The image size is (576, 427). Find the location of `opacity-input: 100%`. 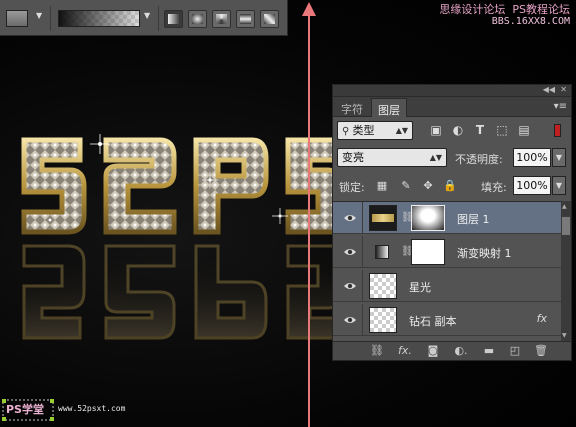

opacity-input: 100% is located at coordinates (532, 157).